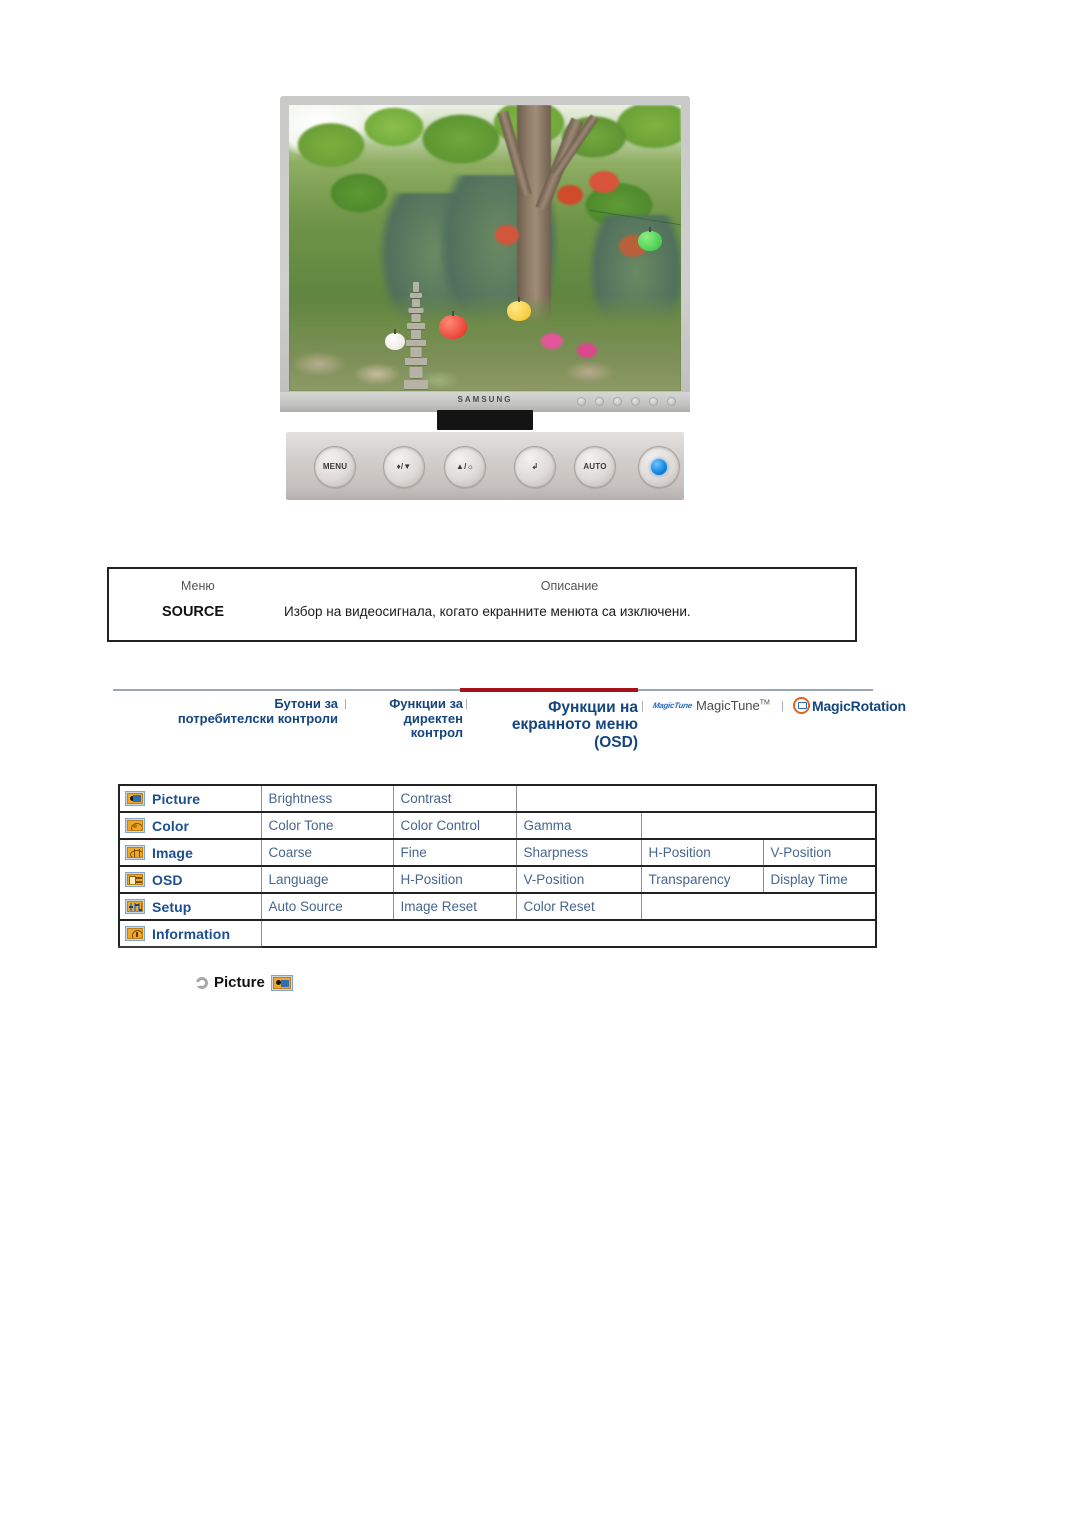 This screenshot has height=1527, width=1080. I want to click on tab-osd-functions: Функции на екранното меню (OSD), so click(555, 725).